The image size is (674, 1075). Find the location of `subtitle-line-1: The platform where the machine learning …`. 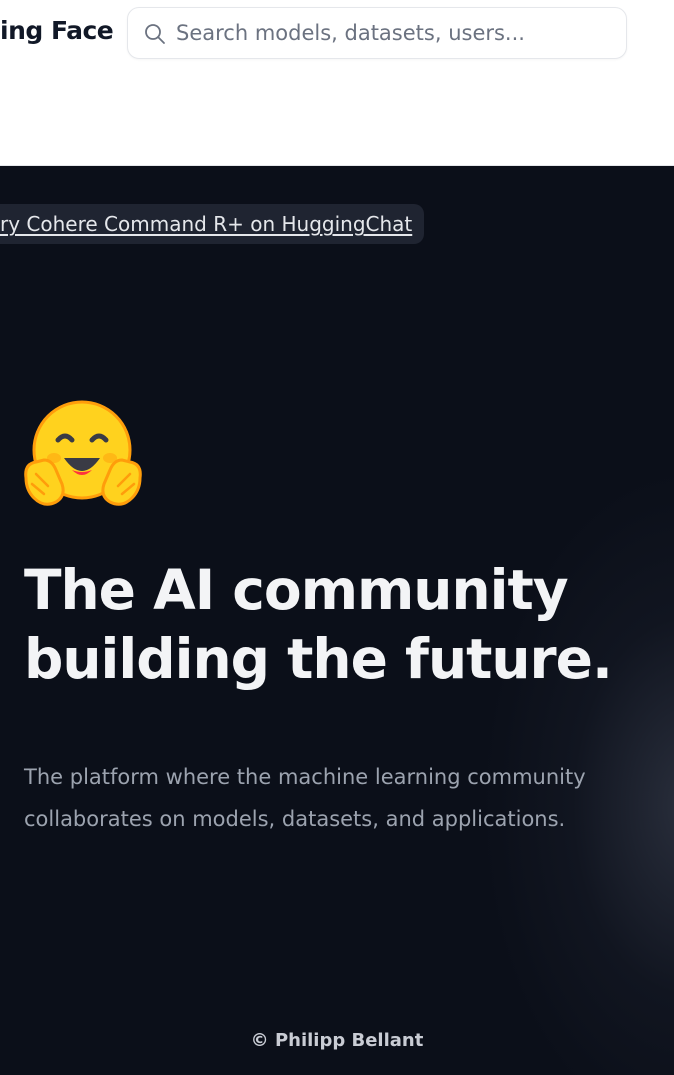

subtitle-line-1: The platform where the machine learning … is located at coordinates (305, 777).